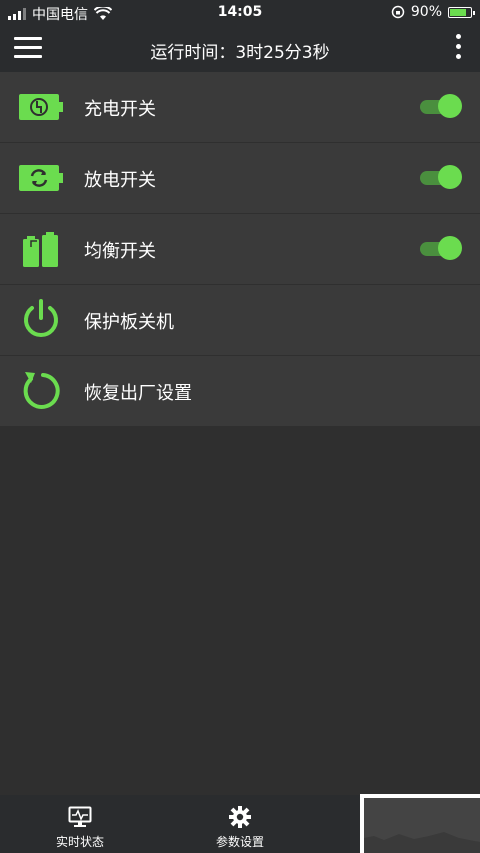  What do you see at coordinates (282, 53) in the screenshot?
I see `runtime-value: 3时25分3秒` at bounding box center [282, 53].